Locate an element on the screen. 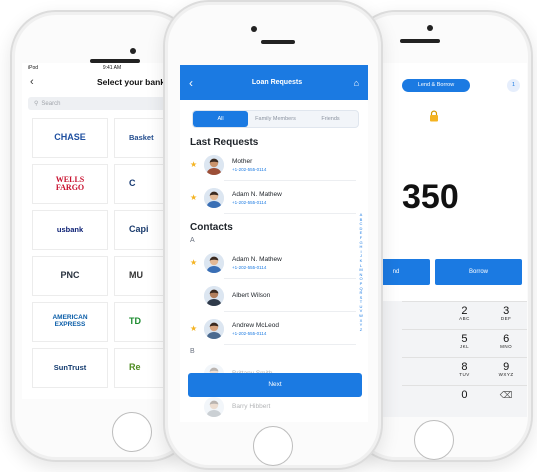 This screenshot has width=537, height=472. backspace-key: ⌫ is located at coordinates (506, 399).